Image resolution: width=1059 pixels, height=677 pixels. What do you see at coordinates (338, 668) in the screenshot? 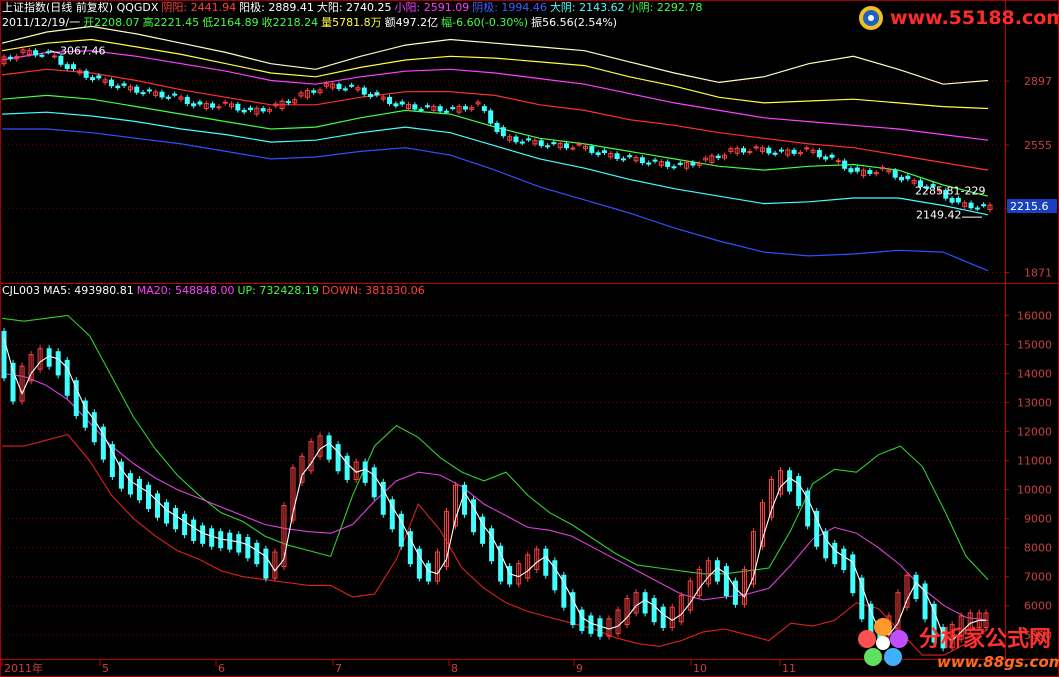
I see `month-tick-label: 7` at bounding box center [338, 668].